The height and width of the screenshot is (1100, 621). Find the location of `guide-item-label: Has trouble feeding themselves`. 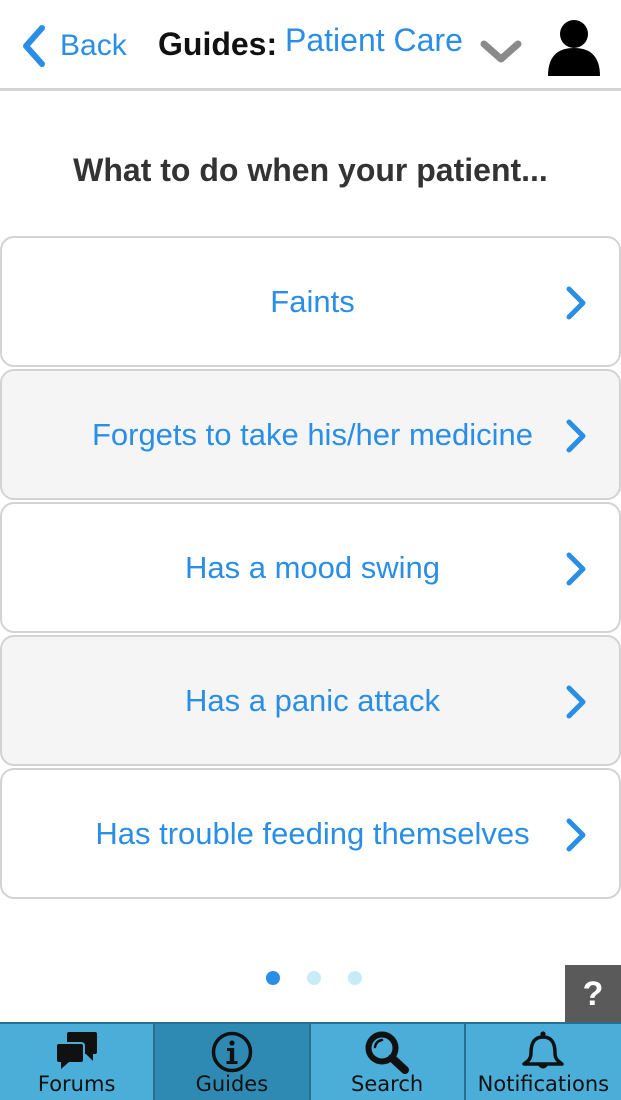

guide-item-label: Has trouble feeding themselves is located at coordinates (312, 833).